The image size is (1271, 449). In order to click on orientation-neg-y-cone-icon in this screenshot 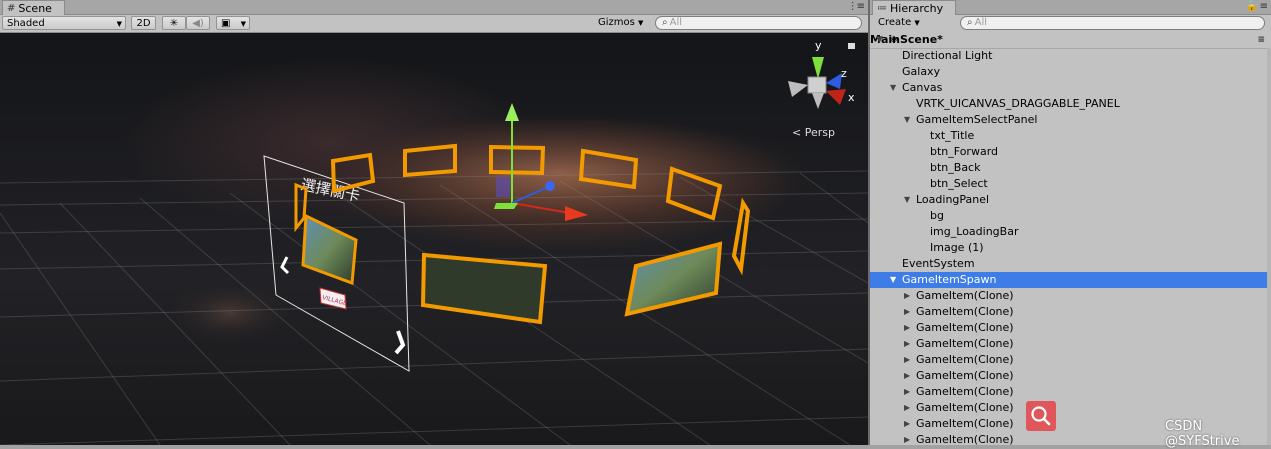, I will do `click(818, 101)`.